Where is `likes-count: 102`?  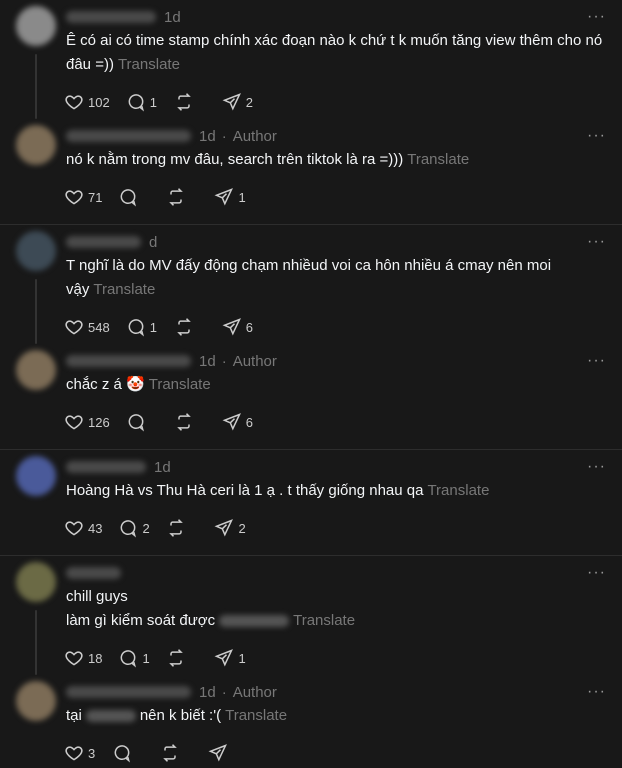 likes-count: 102 is located at coordinates (99, 102).